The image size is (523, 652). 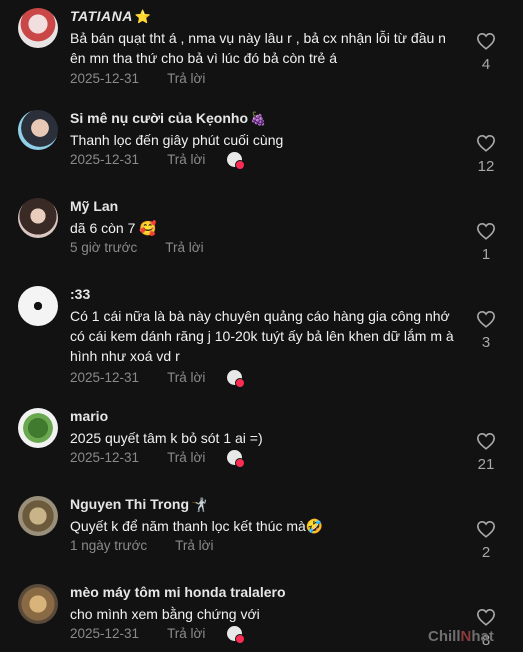 I want to click on comment-text: dã 6 còn 7 🥰, so click(x=113, y=228).